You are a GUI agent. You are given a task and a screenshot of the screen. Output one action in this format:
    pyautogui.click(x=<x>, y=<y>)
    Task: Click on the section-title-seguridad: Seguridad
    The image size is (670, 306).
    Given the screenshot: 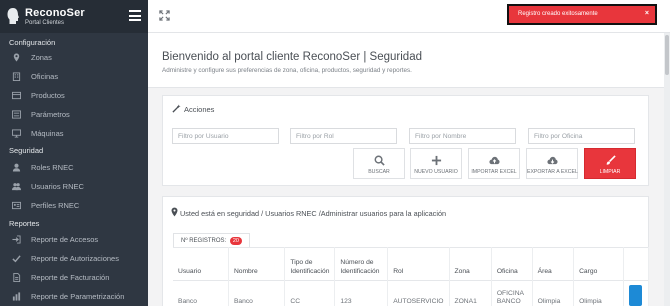 What is the action you would take?
    pyautogui.click(x=26, y=150)
    